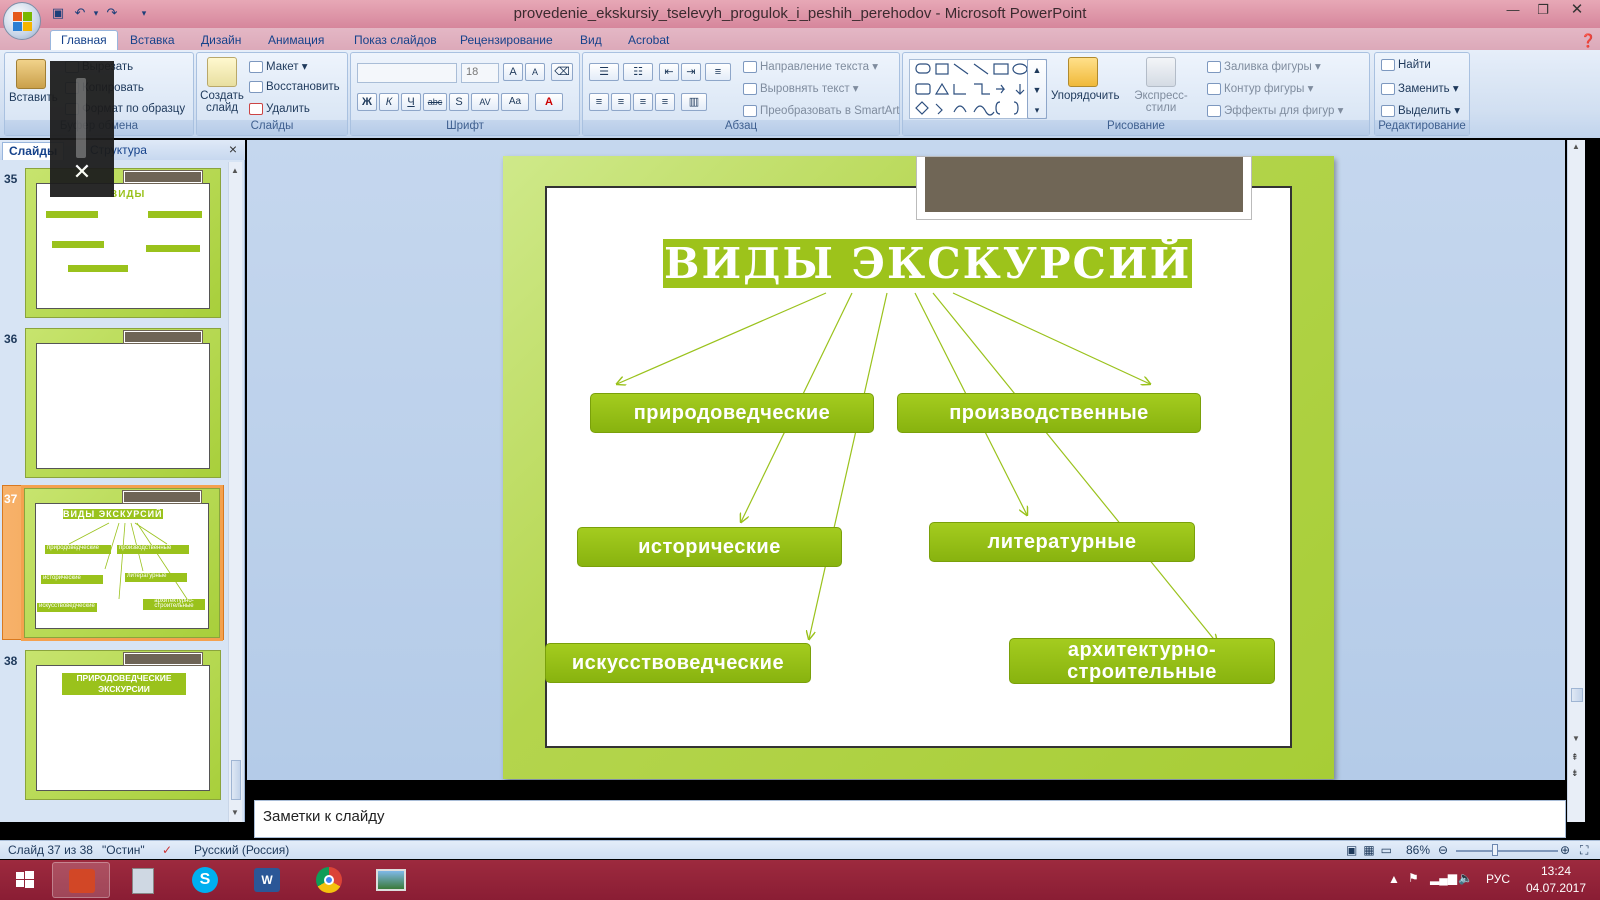 The image size is (1600, 900). Describe the element at coordinates (513, 72) in the screenshot. I see `grow-font-icon: A` at that location.